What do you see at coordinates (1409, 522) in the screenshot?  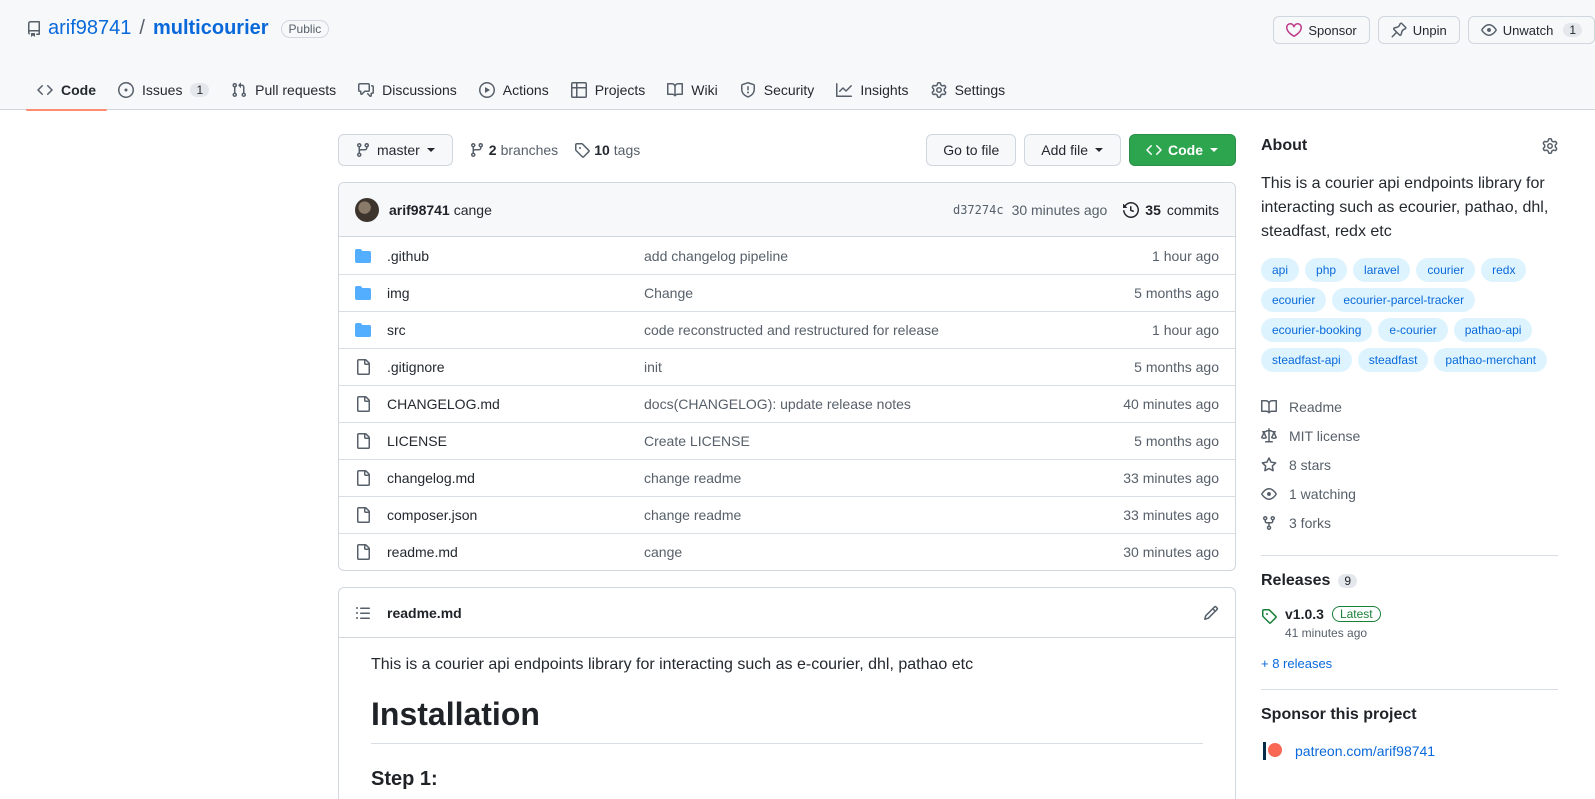 I see `forks-link: 3 forks` at bounding box center [1409, 522].